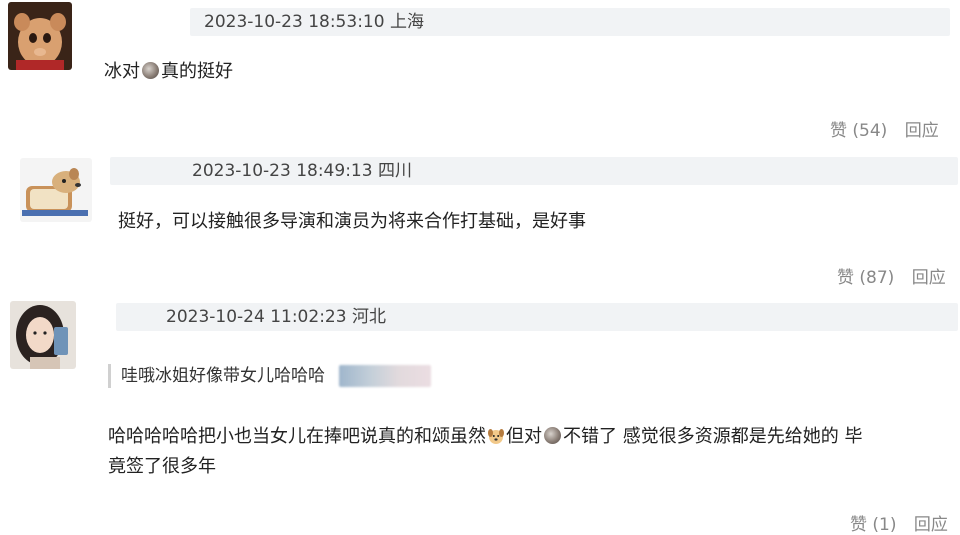 This screenshot has height=535, width=960. I want to click on comment-actions: 赞 (87) 回应, so click(891, 275).